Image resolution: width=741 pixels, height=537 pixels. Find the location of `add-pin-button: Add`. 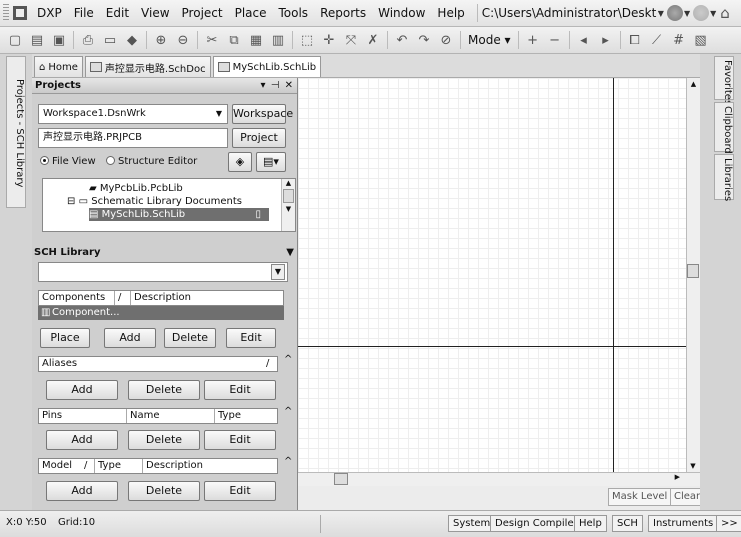

add-pin-button: Add is located at coordinates (82, 440).